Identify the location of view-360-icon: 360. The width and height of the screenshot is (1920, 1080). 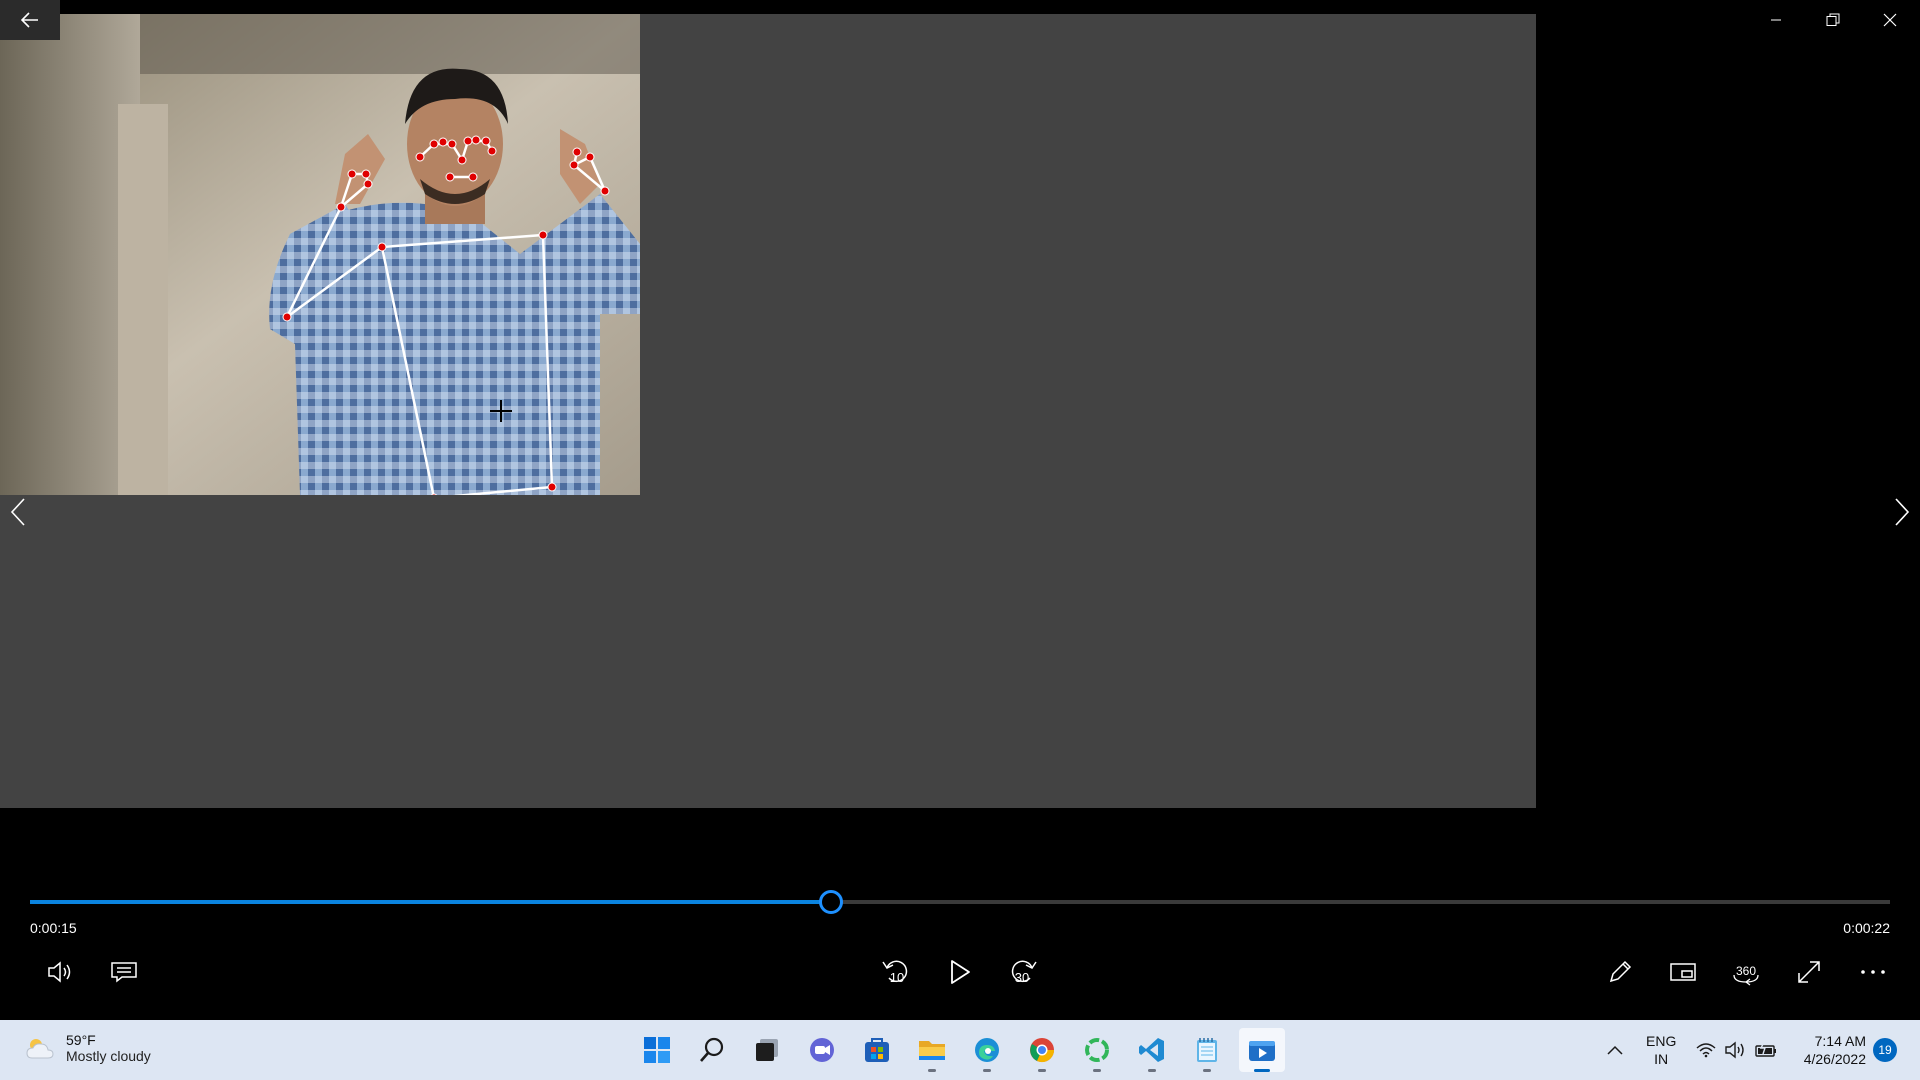
(1746, 975).